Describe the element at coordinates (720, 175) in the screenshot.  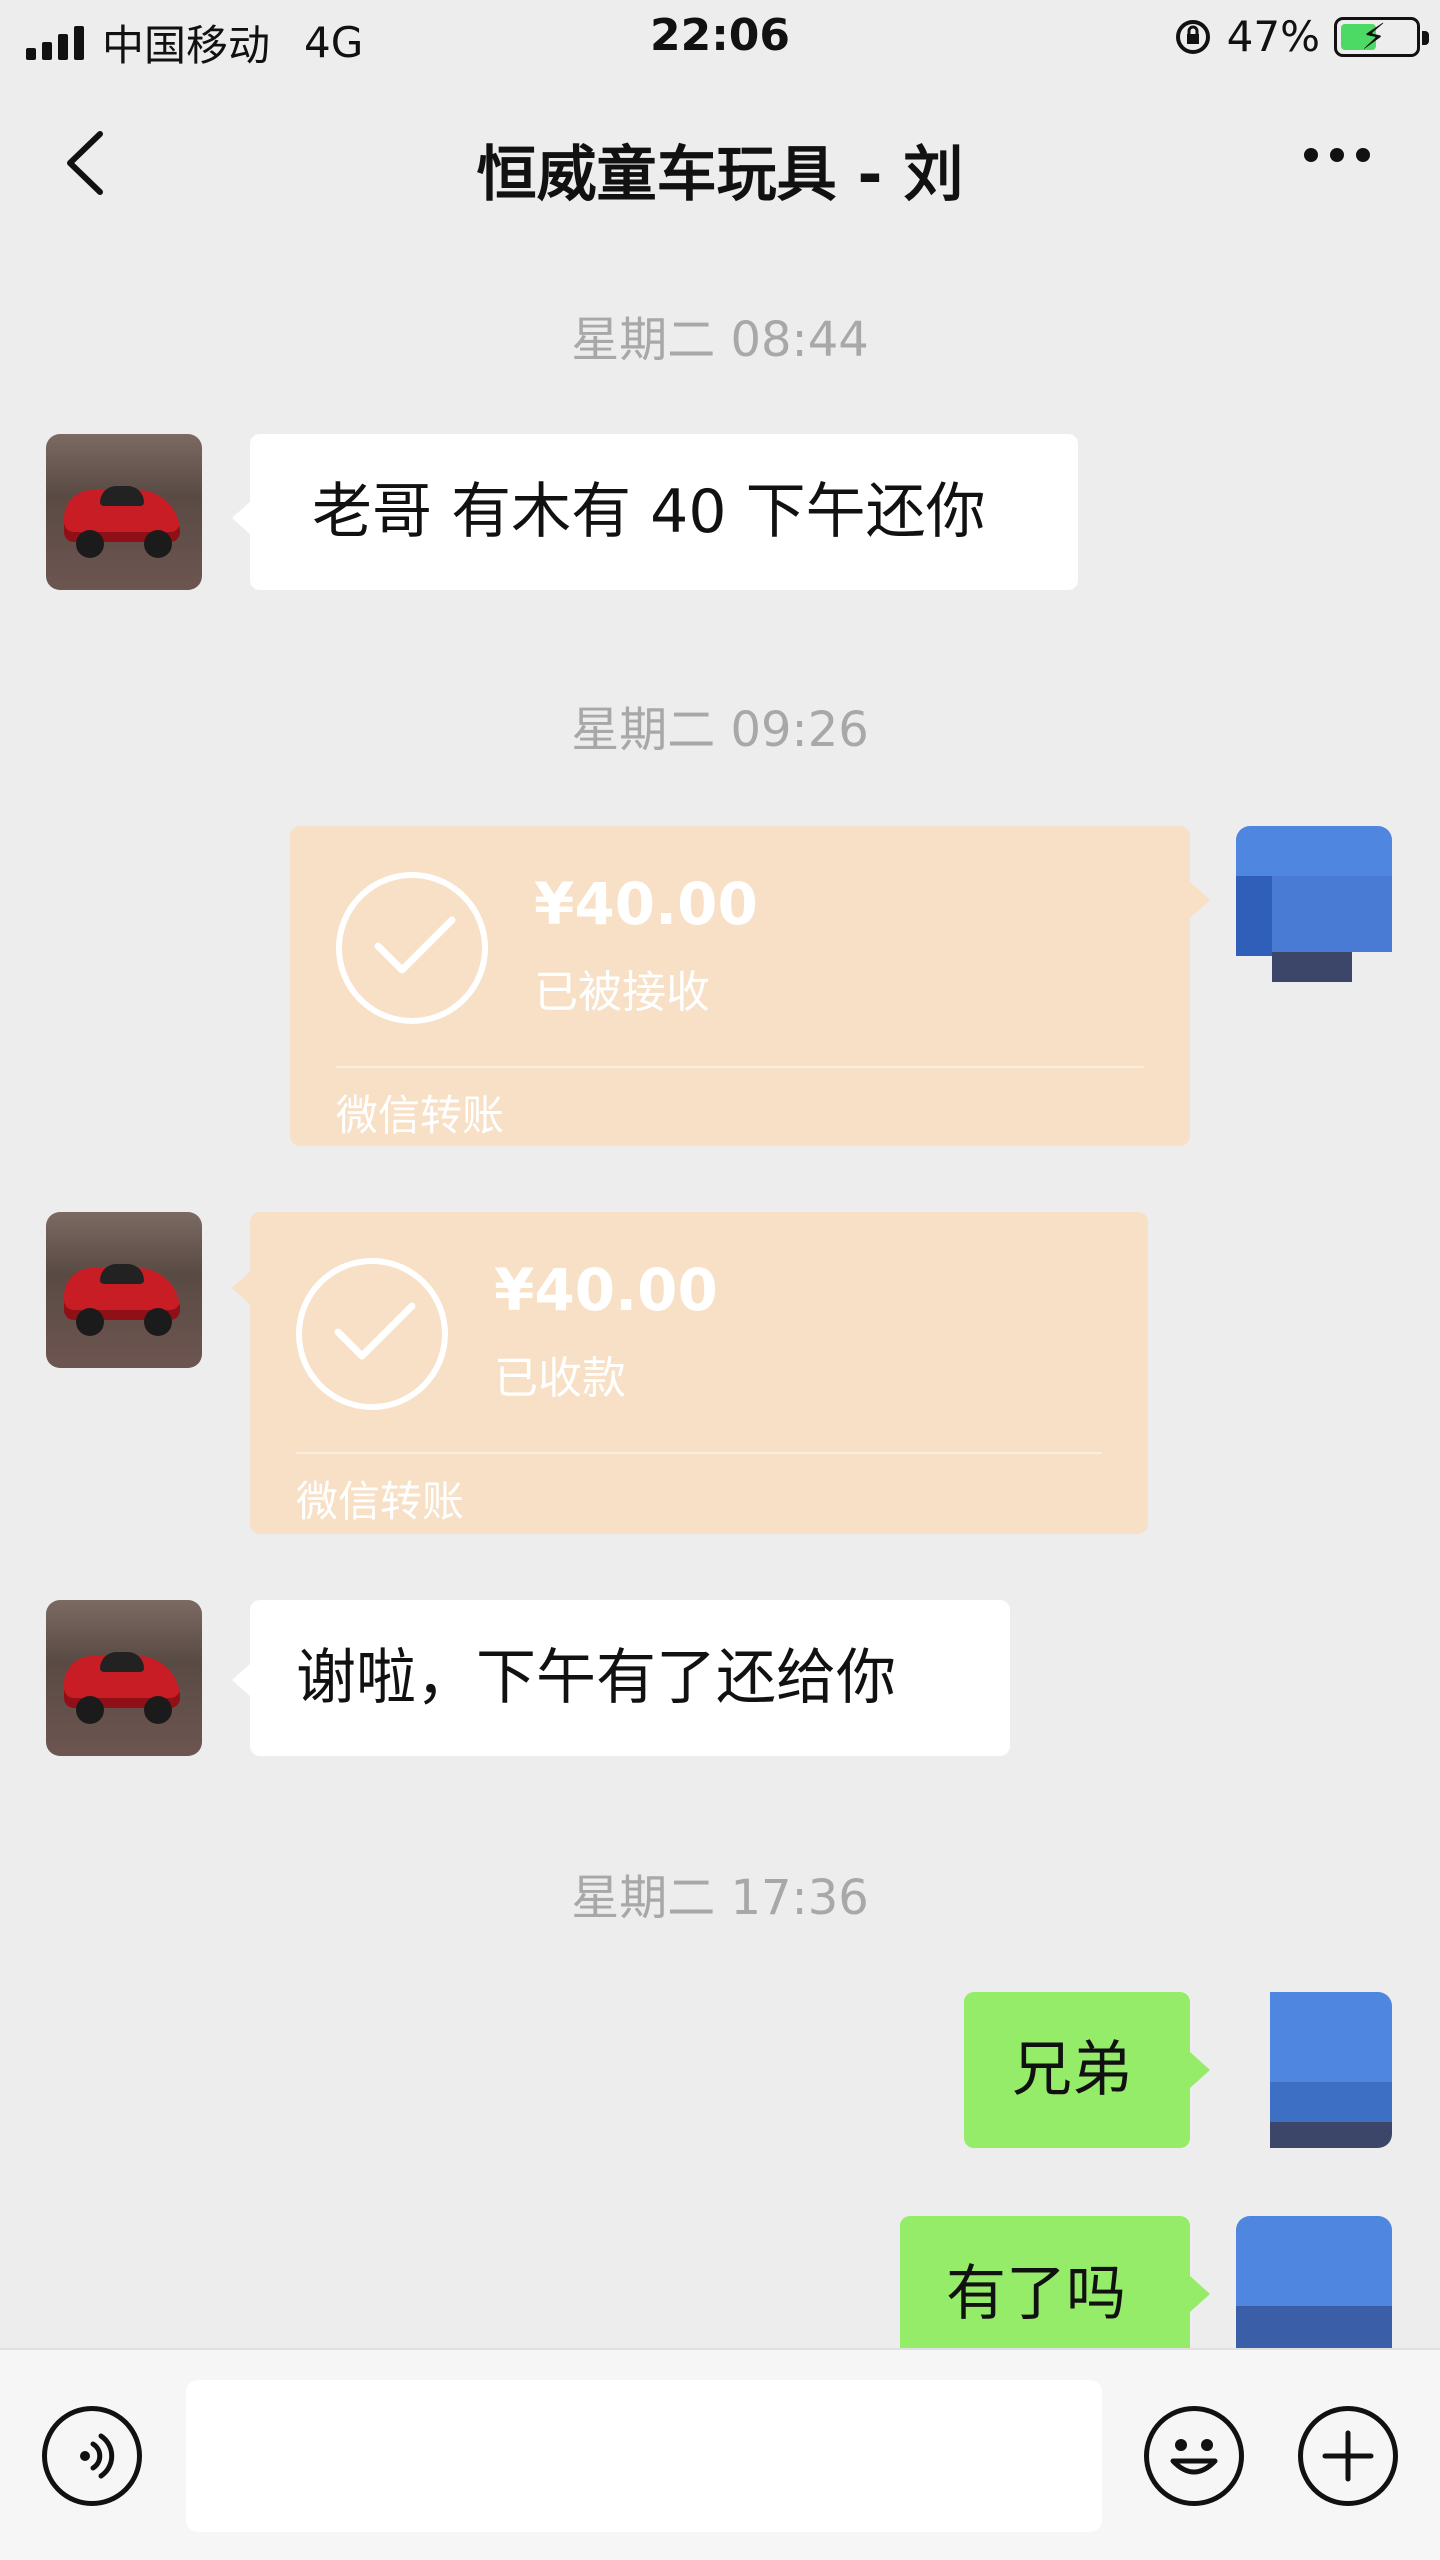
I see `chat-title: 恒威童车玩具 - 刘` at that location.